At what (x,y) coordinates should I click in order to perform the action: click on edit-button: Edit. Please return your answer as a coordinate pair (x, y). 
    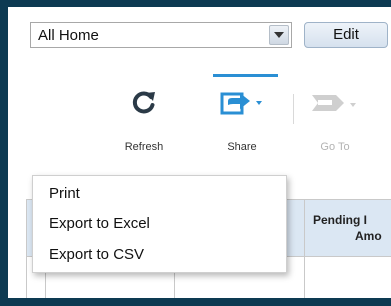
    Looking at the image, I should click on (346, 35).